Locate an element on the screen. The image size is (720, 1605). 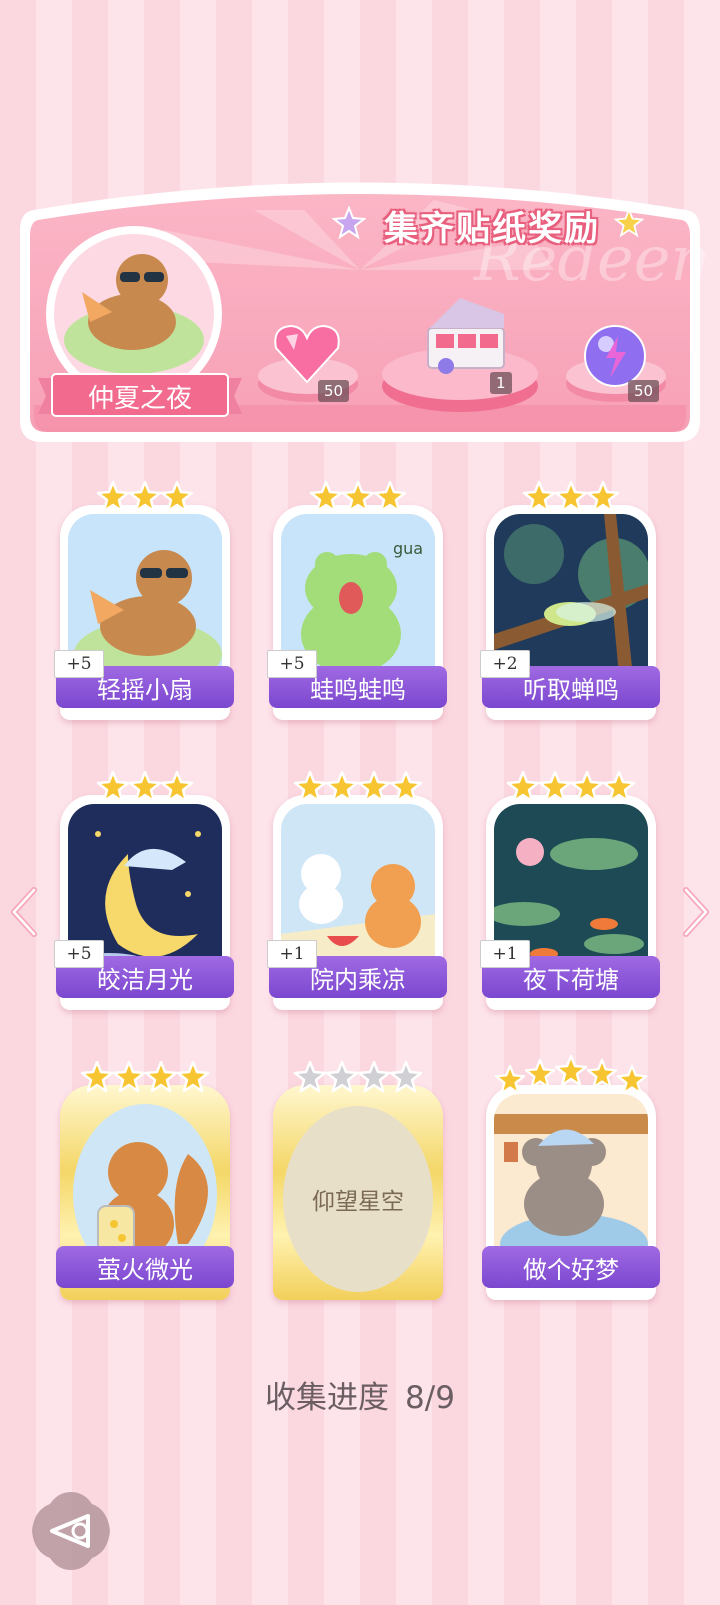
pink-heart-gem-icon is located at coordinates (307, 353).